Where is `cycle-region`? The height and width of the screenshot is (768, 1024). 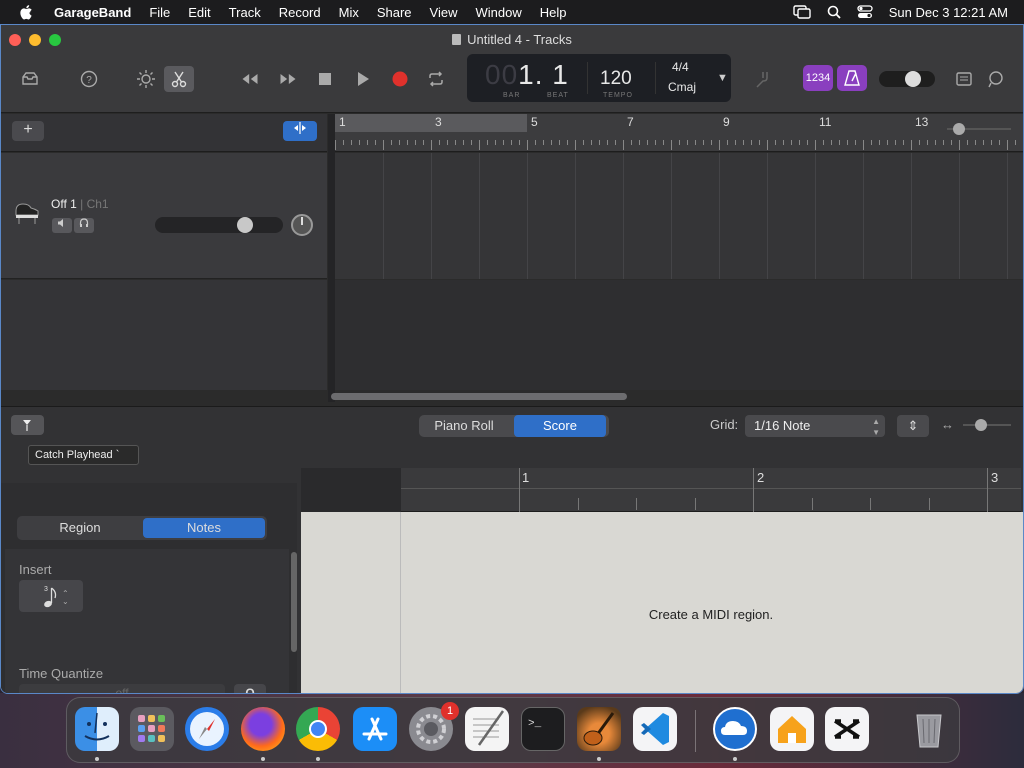
cycle-region is located at coordinates (431, 123).